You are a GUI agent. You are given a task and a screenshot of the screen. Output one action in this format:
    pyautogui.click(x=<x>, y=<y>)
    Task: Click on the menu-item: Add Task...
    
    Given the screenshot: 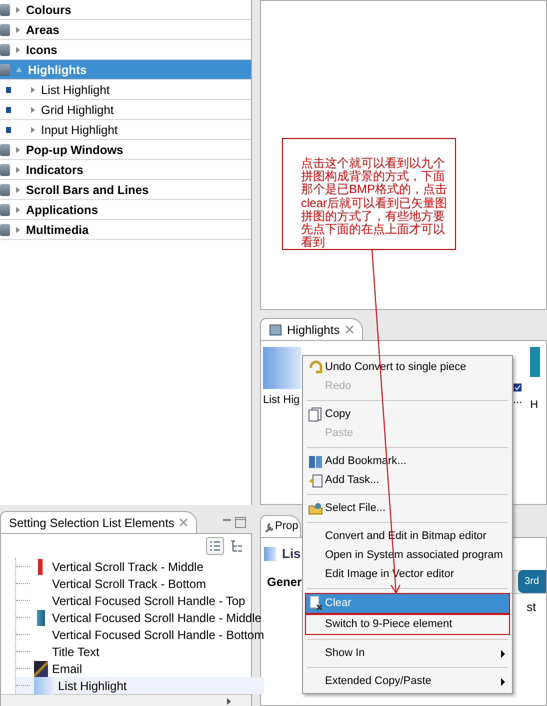 What is the action you would take?
    pyautogui.click(x=407, y=480)
    